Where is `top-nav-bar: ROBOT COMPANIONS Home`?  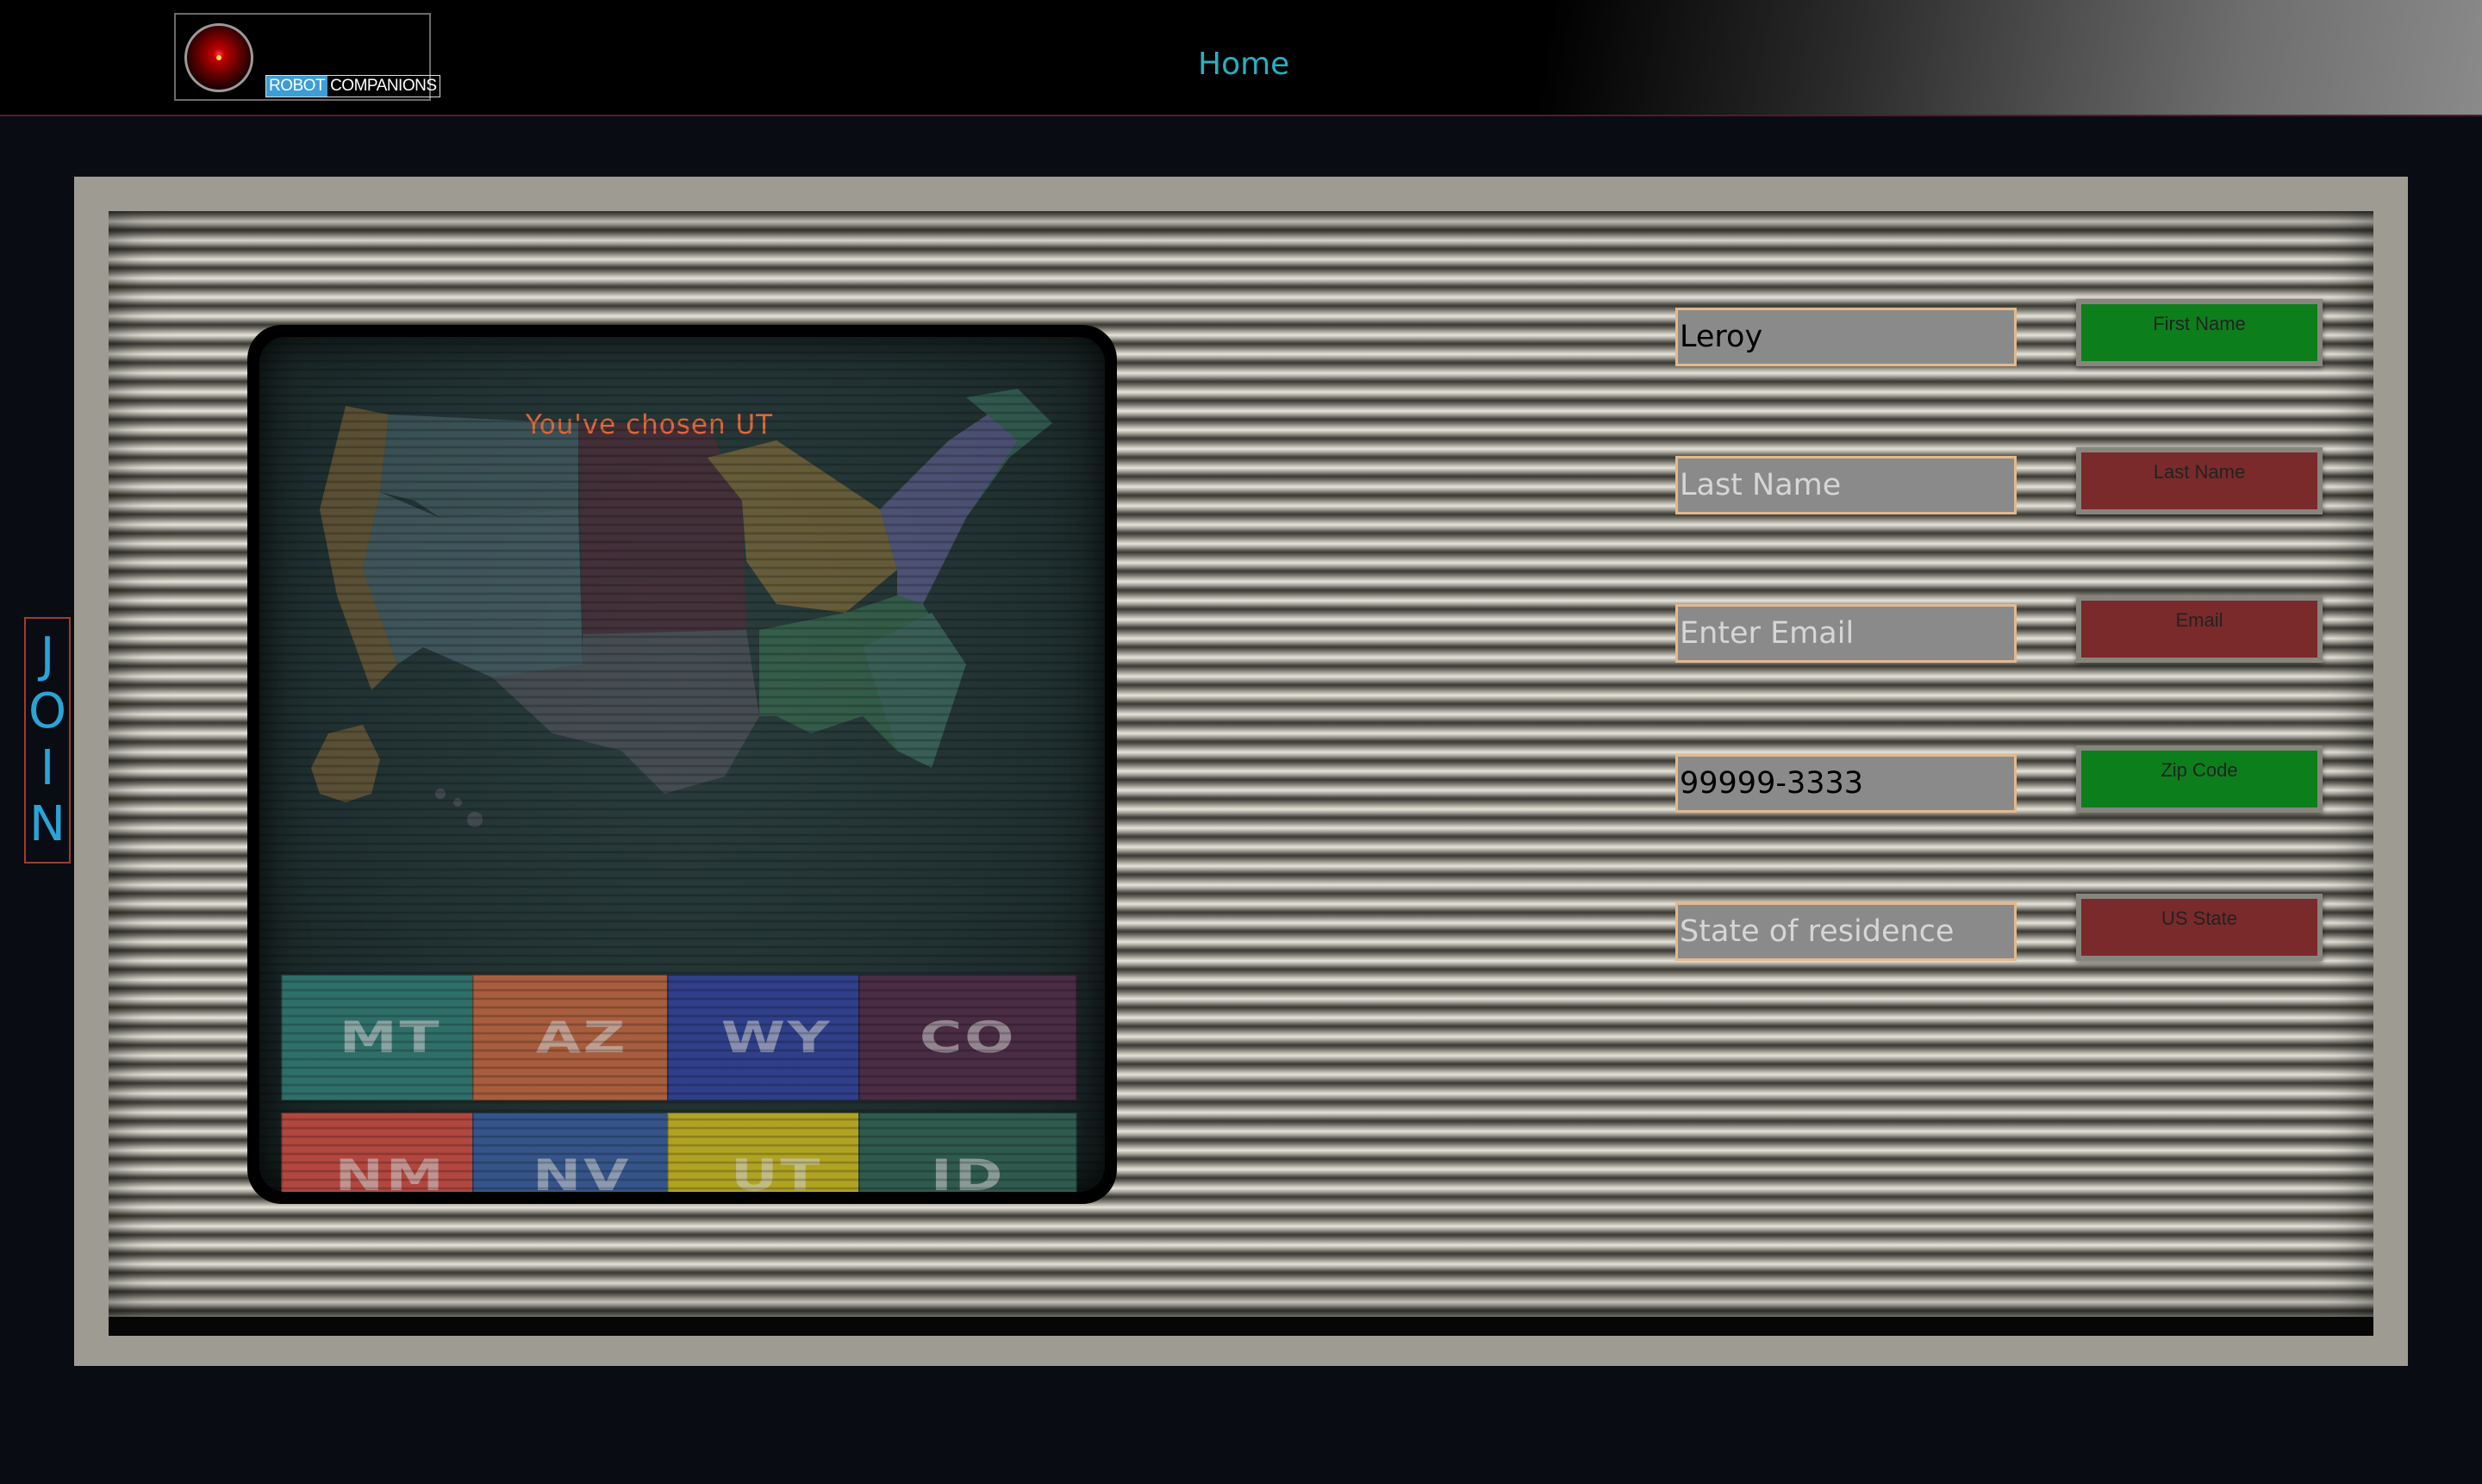 top-nav-bar: ROBOT COMPANIONS Home is located at coordinates (1241, 58).